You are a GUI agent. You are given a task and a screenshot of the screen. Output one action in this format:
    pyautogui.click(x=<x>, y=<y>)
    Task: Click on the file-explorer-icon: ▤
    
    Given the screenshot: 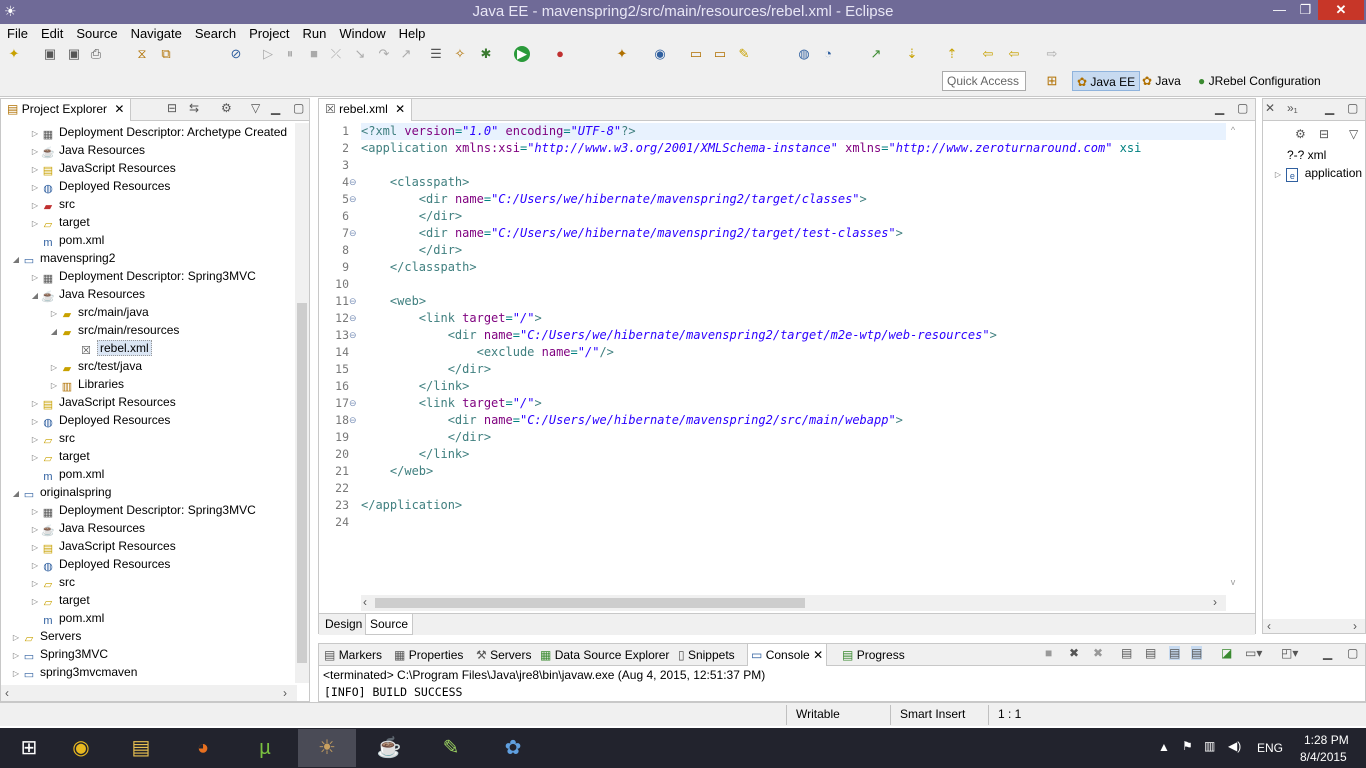 What is the action you would take?
    pyautogui.click(x=141, y=748)
    